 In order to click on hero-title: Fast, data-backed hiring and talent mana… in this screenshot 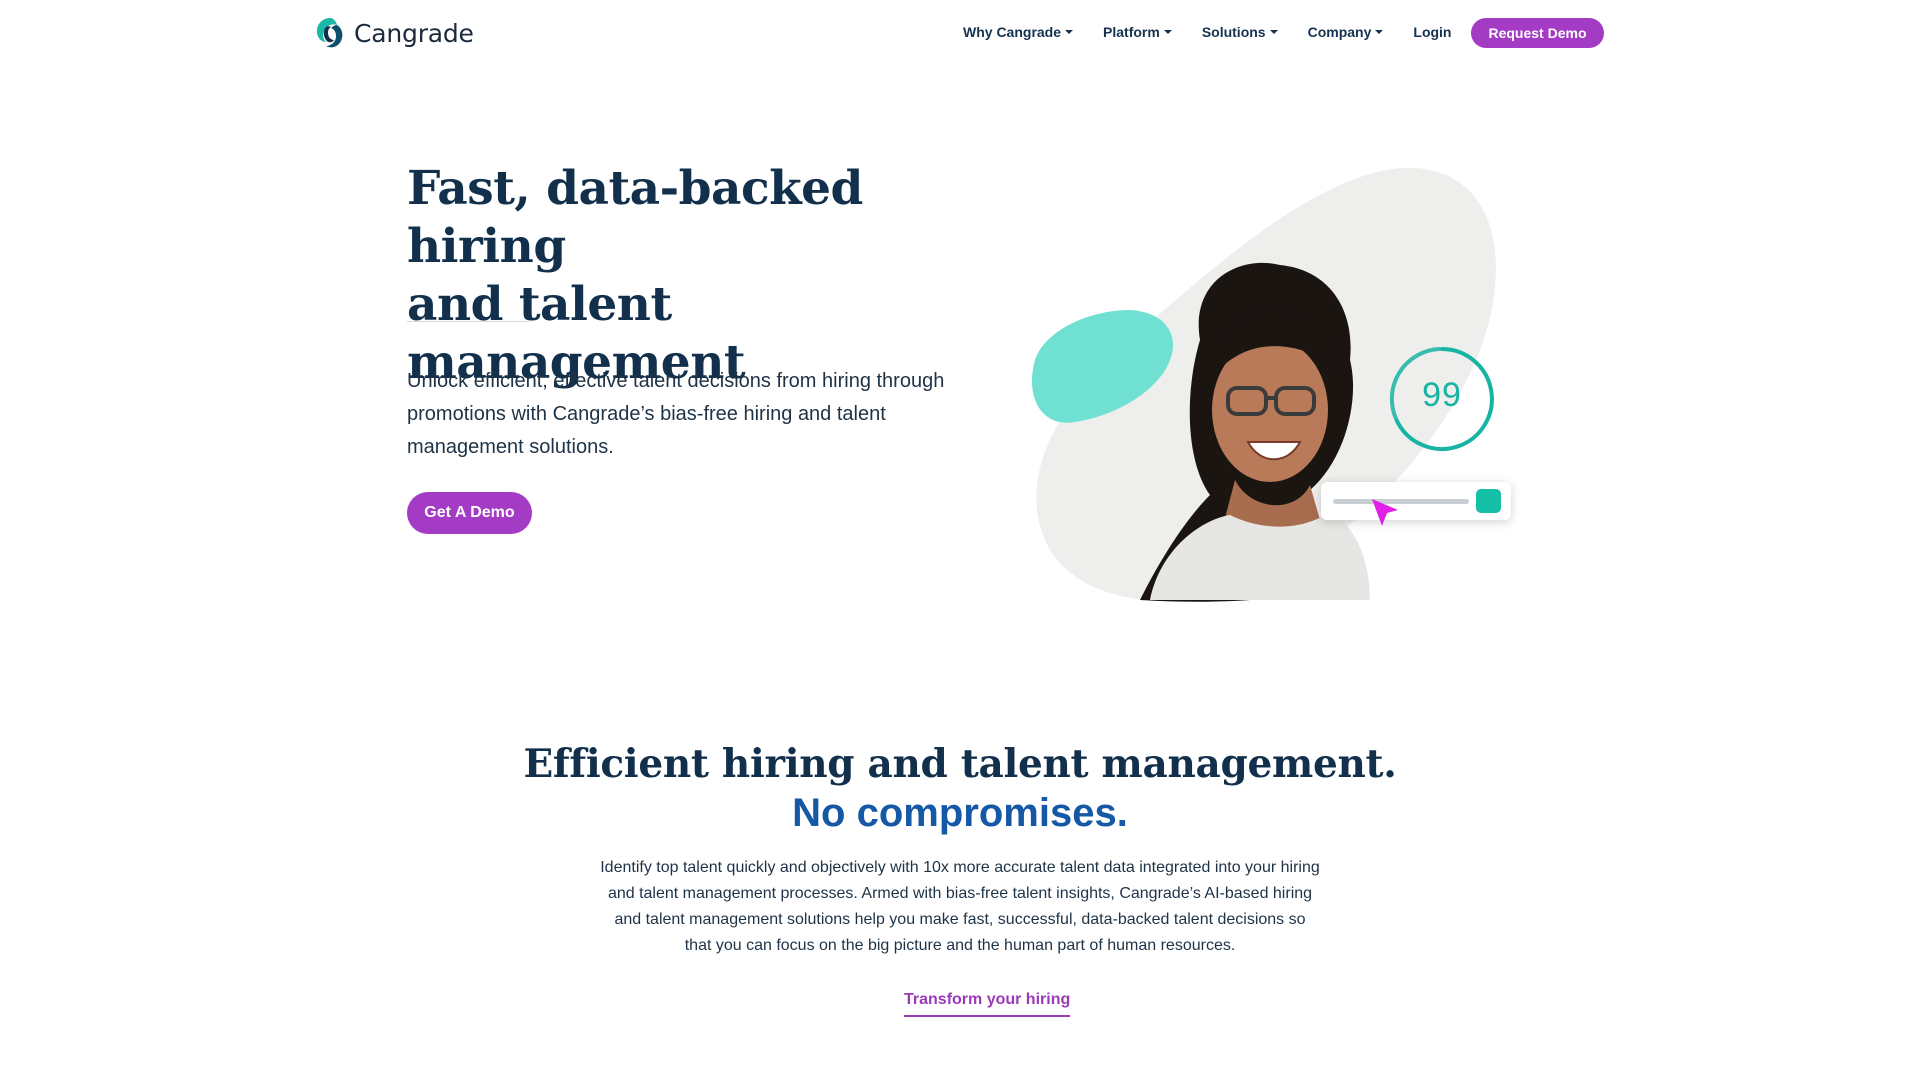, I will do `click(707, 276)`.